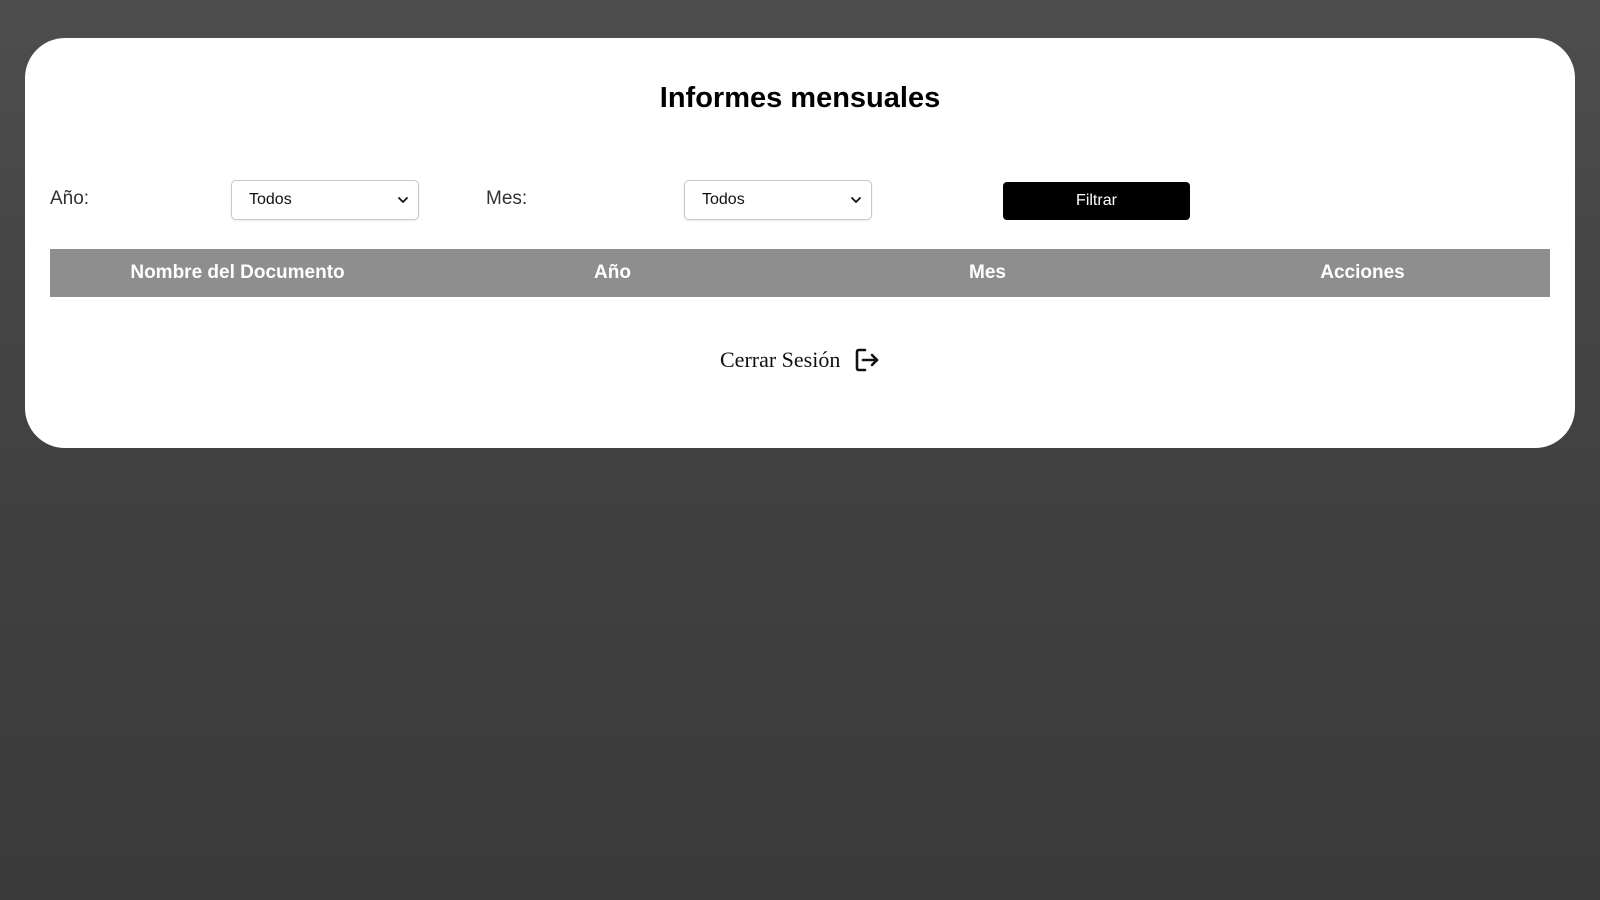 This screenshot has width=1600, height=900. What do you see at coordinates (867, 360) in the screenshot?
I see `logout-icon` at bounding box center [867, 360].